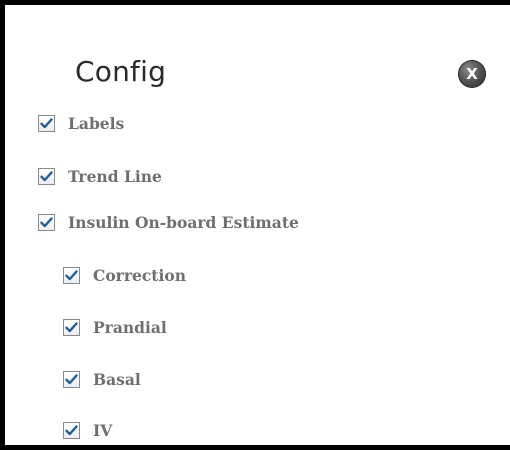 Image resolution: width=510 pixels, height=450 pixels. Describe the element at coordinates (130, 327) in the screenshot. I see `prandial-label: Prandial` at that location.